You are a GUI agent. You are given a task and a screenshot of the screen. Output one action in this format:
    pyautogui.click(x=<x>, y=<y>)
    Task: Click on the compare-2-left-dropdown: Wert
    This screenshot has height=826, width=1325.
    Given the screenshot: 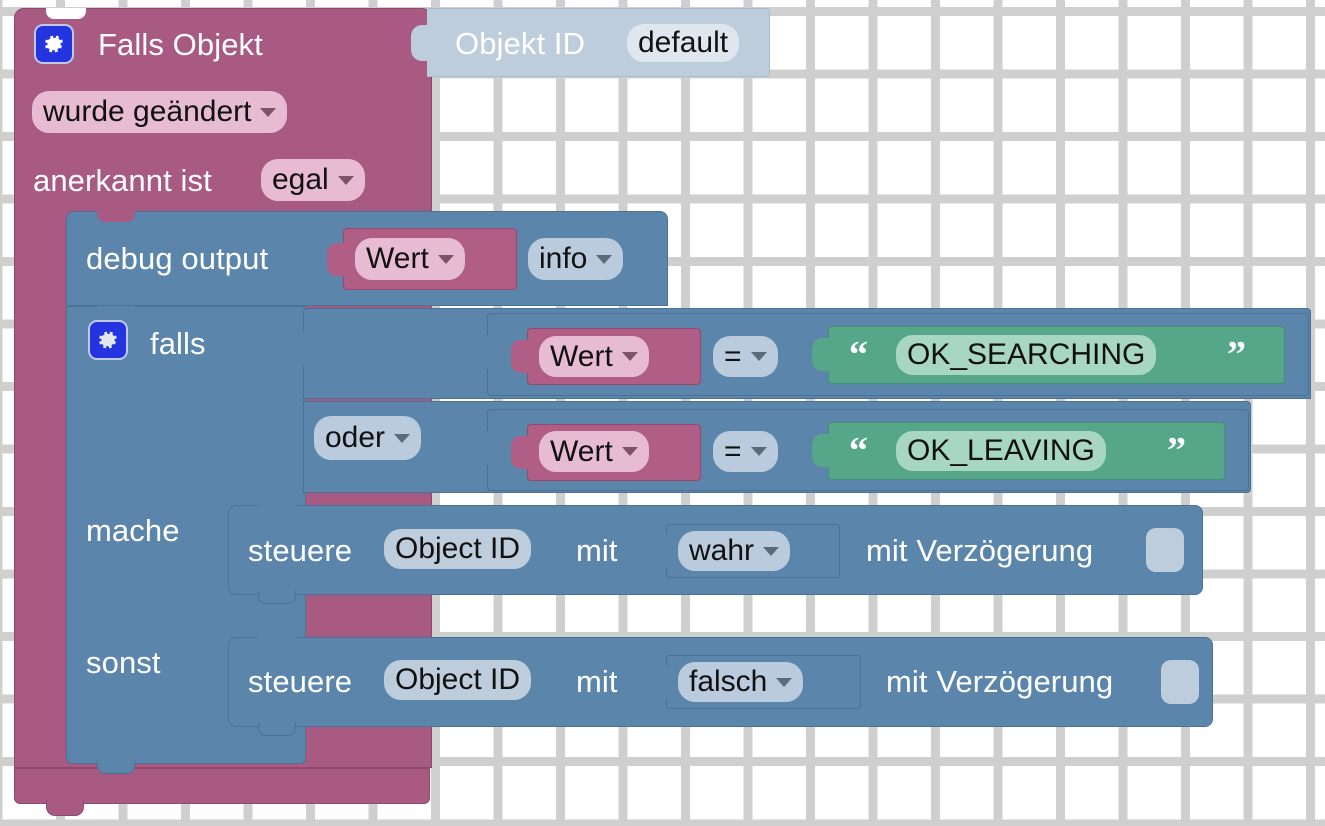 What is the action you would take?
    pyautogui.click(x=594, y=451)
    